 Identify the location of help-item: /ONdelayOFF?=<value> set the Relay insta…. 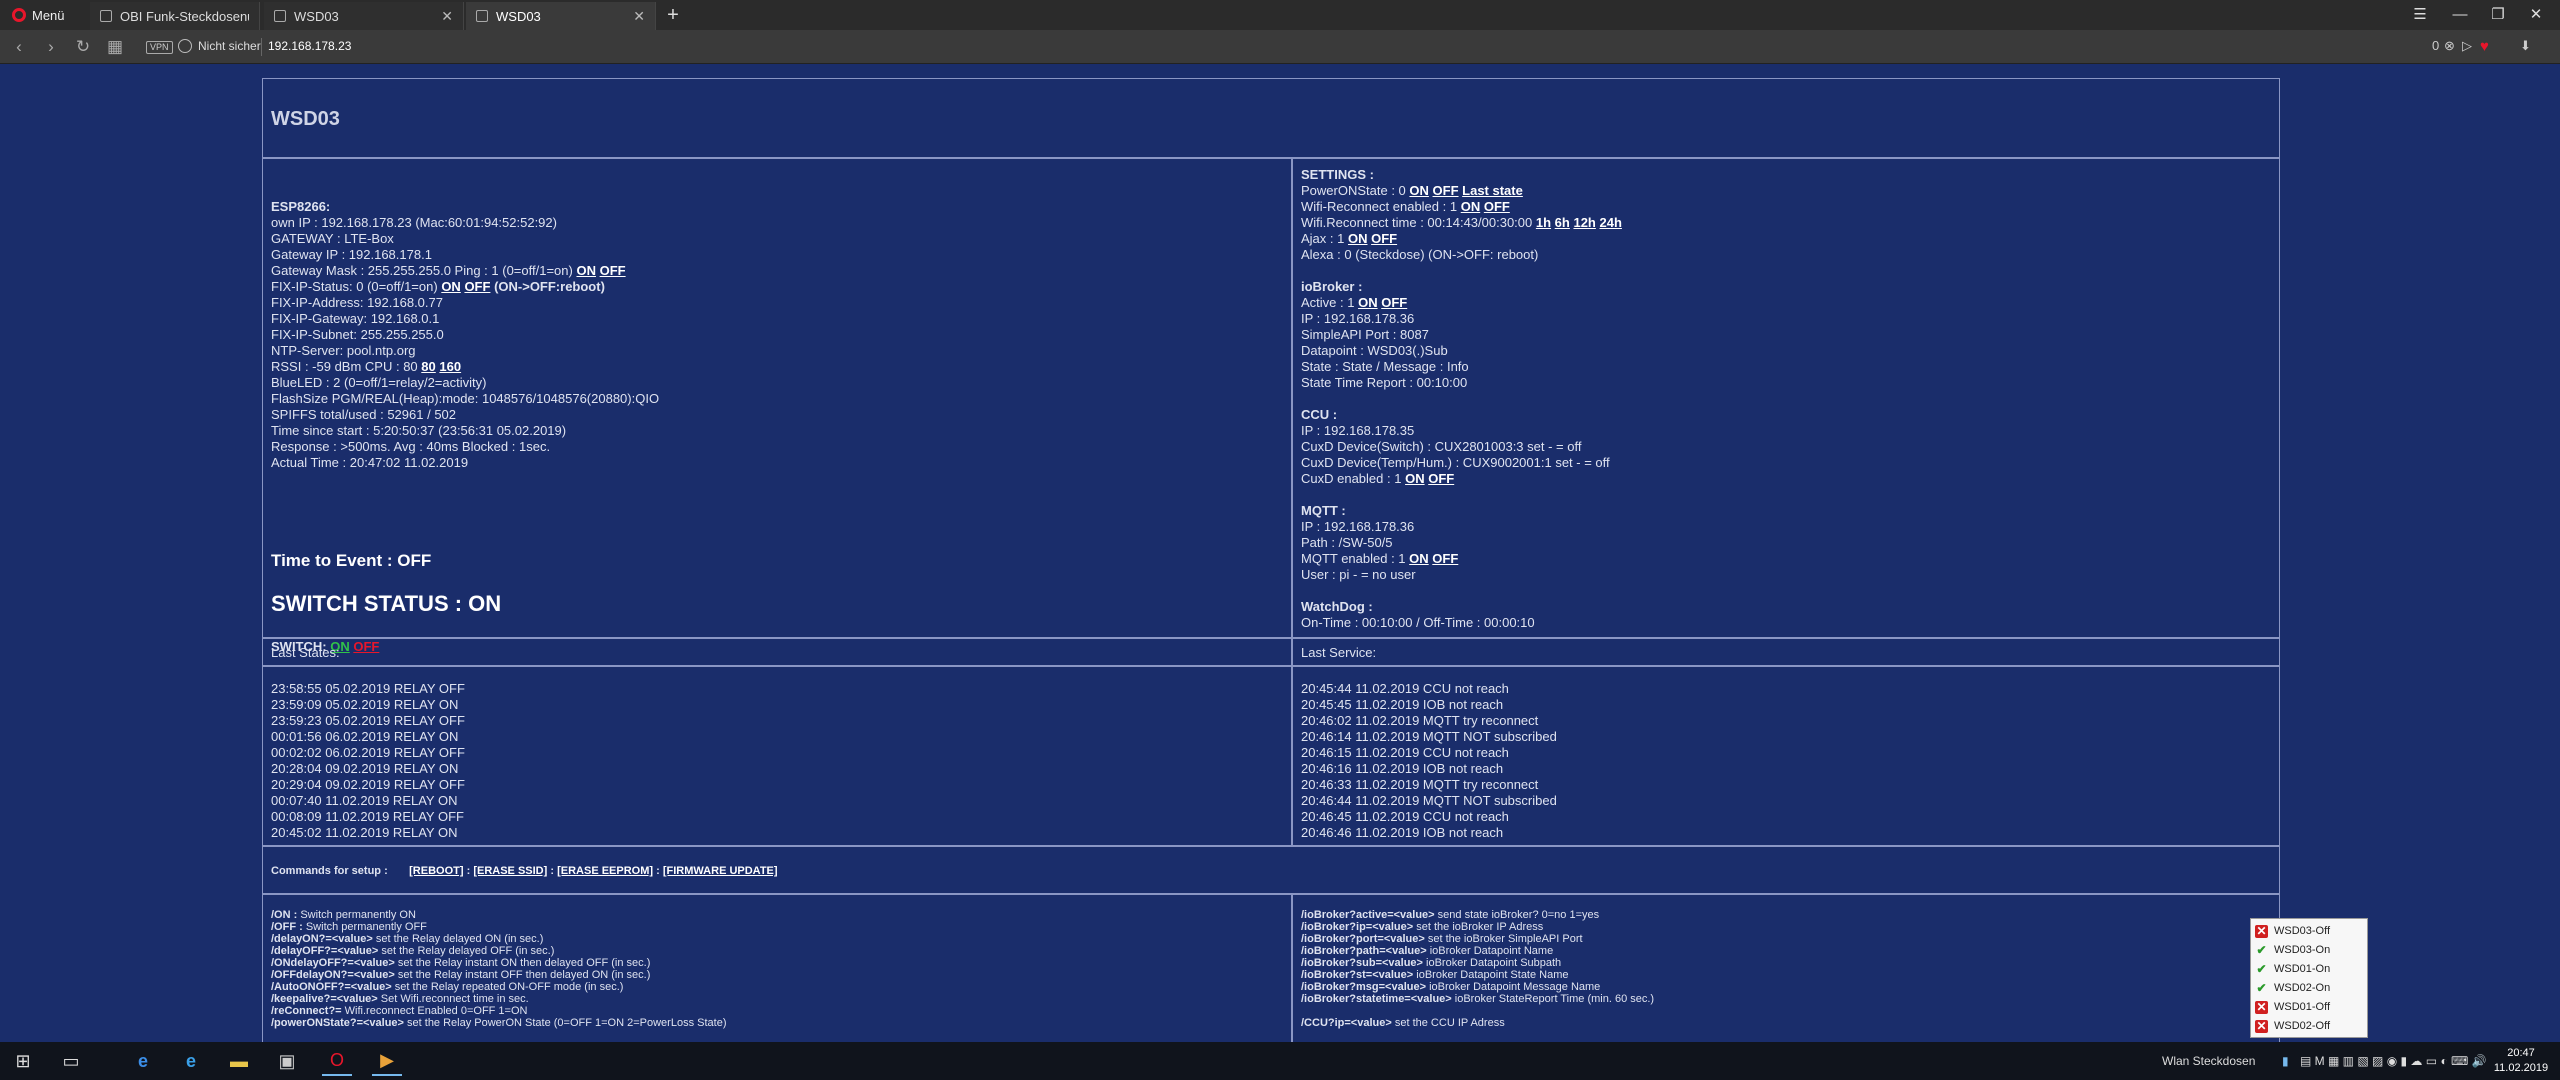
(498, 963).